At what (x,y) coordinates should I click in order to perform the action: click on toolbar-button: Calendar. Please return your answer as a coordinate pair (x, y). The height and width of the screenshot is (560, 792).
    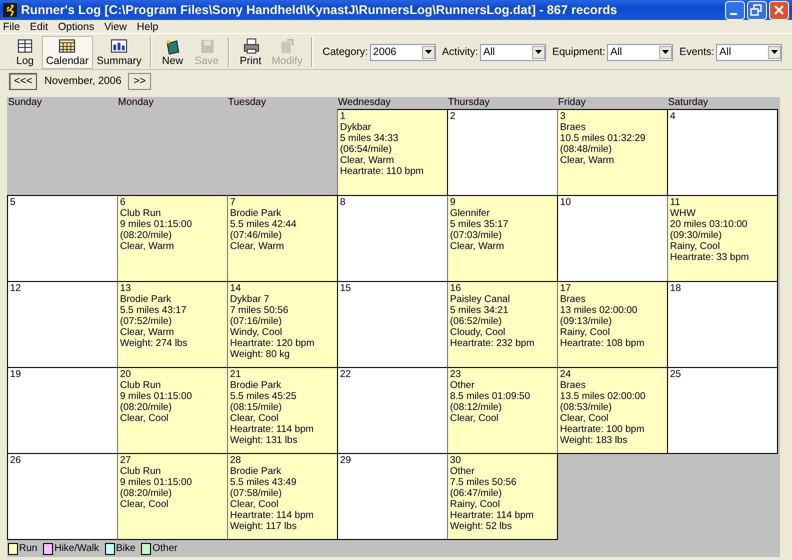
    Looking at the image, I should click on (67, 52).